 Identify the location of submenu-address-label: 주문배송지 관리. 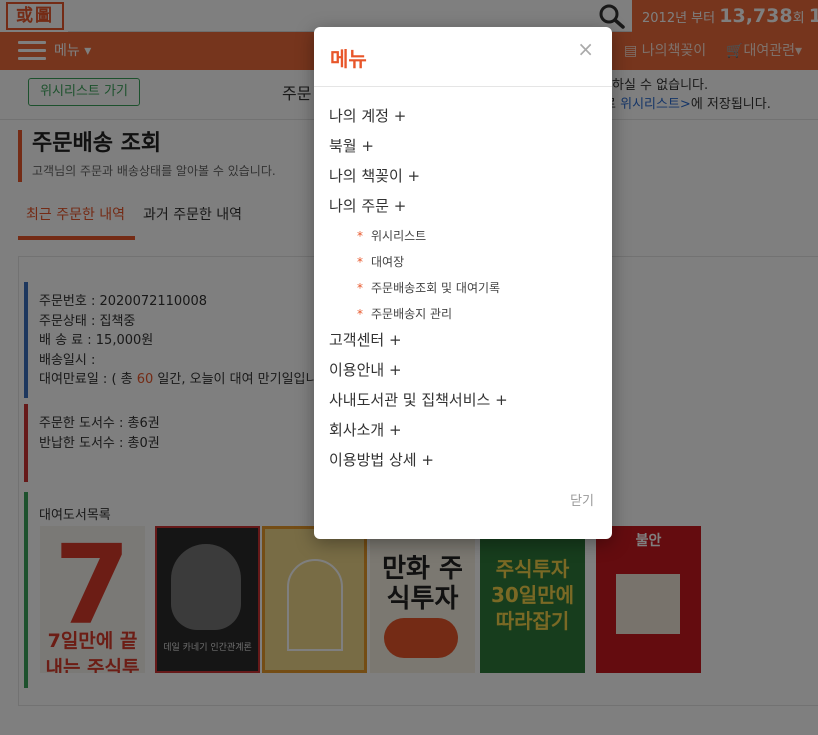
(412, 314).